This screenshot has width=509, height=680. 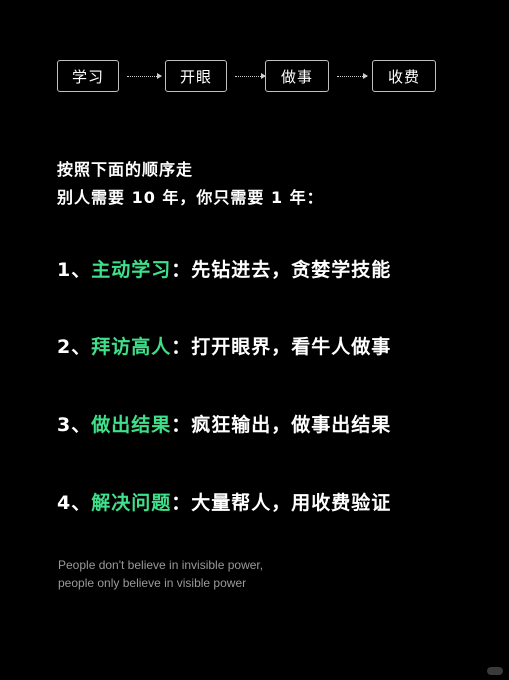 I want to click on item-highlight: 主动学习, so click(x=131, y=270).